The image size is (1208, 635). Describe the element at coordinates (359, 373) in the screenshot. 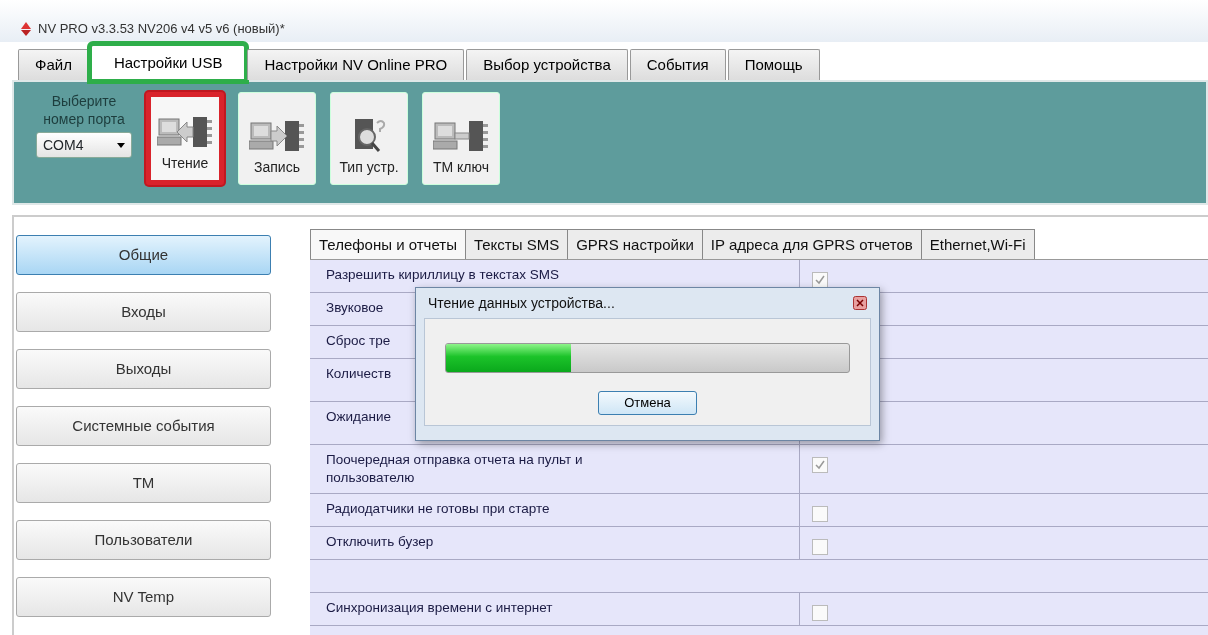

I see `setting-label: Количеств` at that location.